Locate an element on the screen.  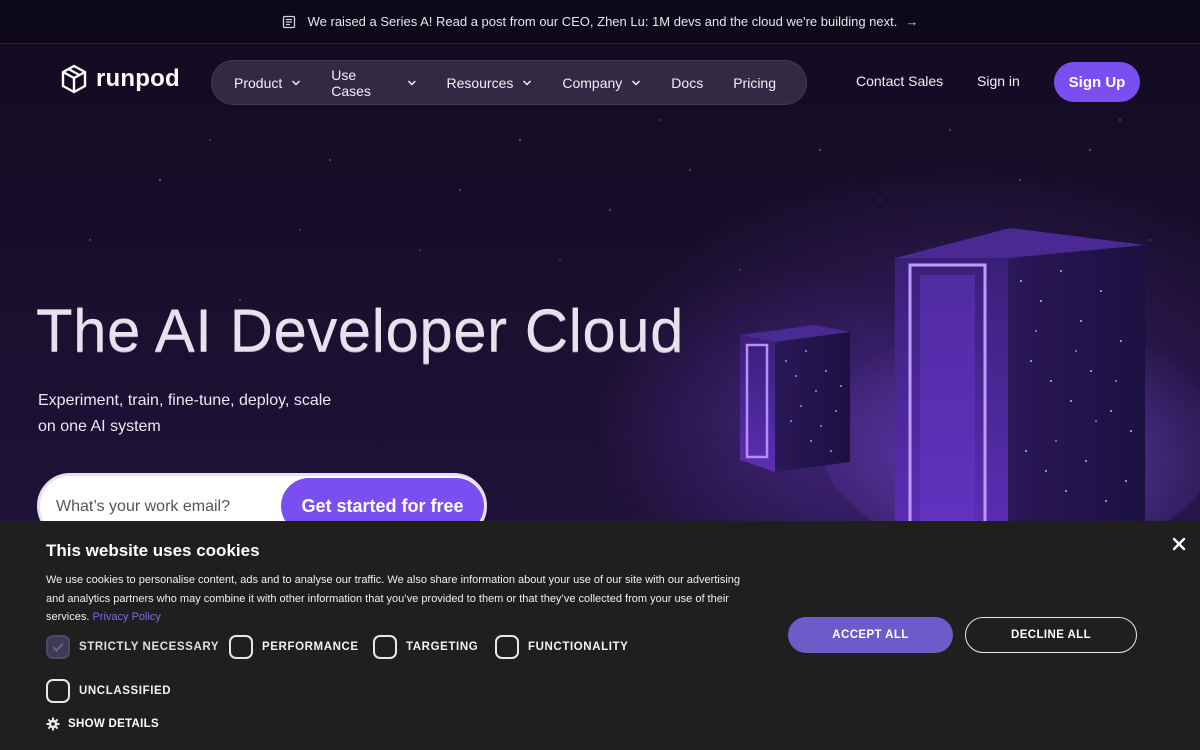
cube-logo-icon is located at coordinates (74, 79).